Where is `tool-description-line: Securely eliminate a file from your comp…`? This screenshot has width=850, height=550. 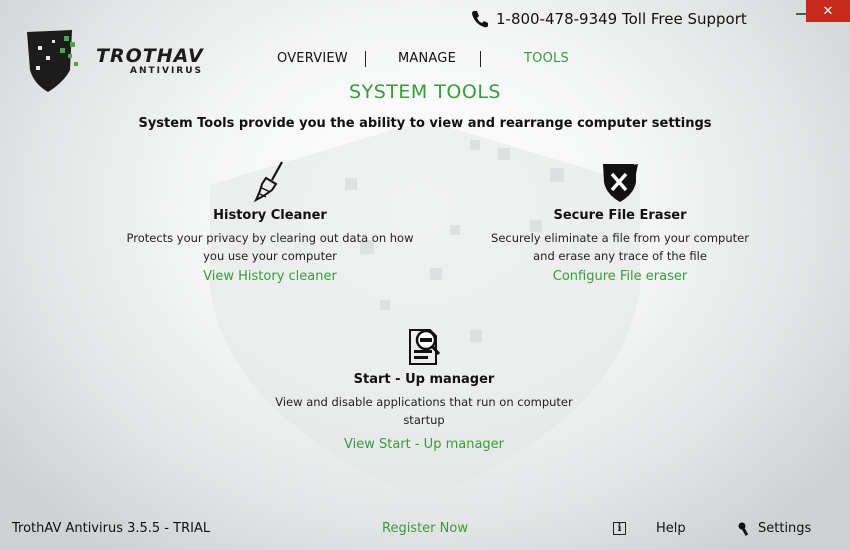 tool-description-line: Securely eliminate a file from your comp… is located at coordinates (620, 238).